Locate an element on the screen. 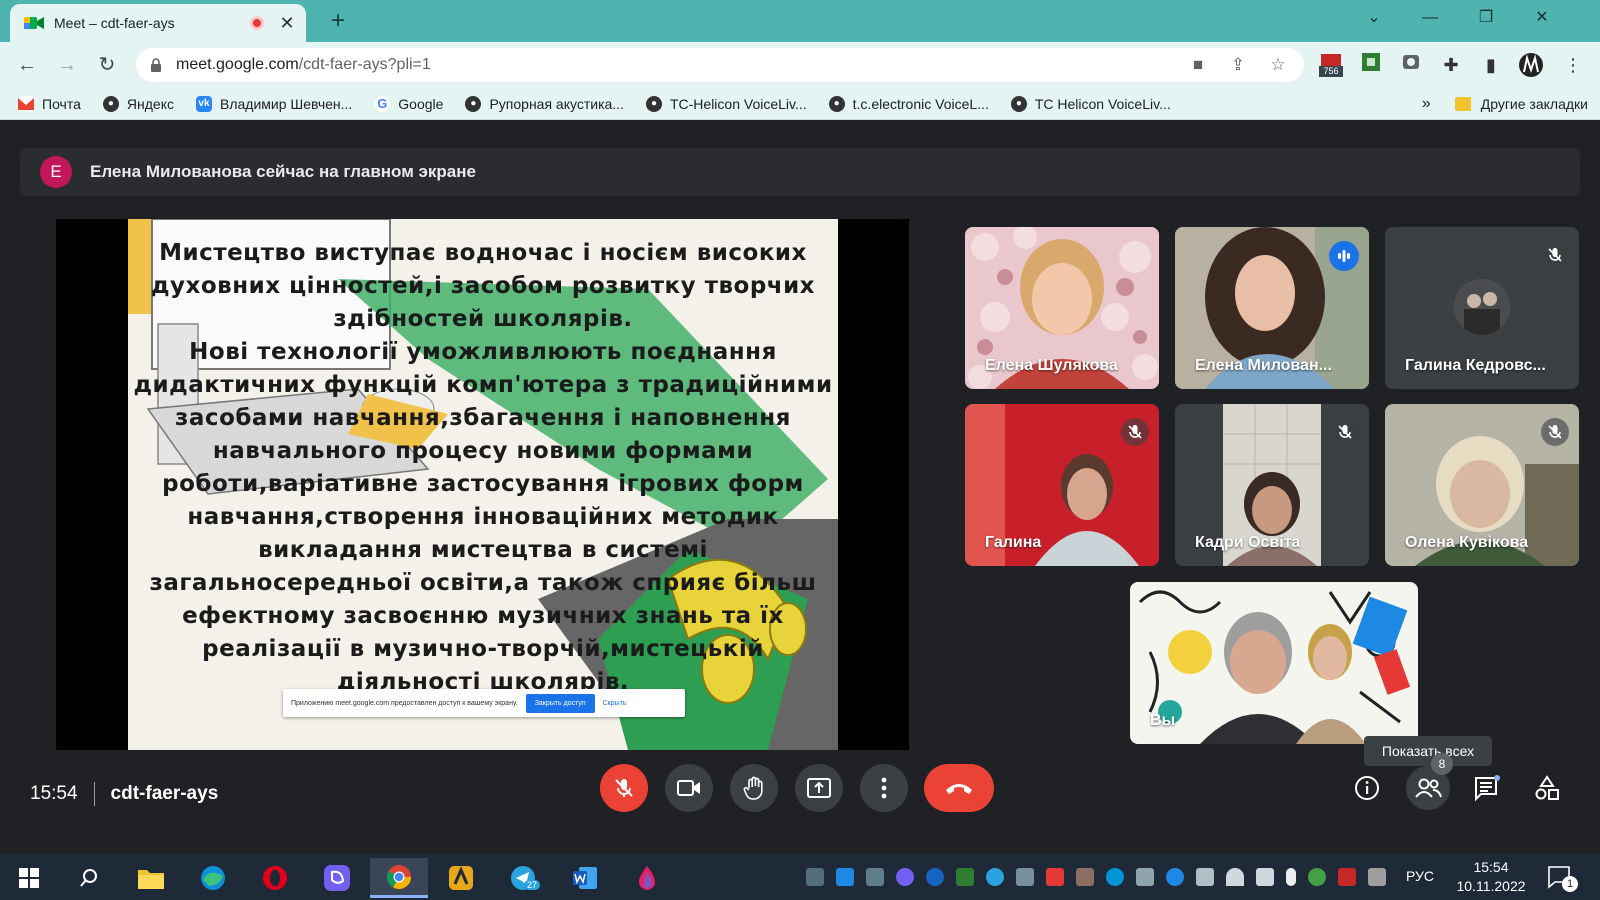 This screenshot has height=900, width=1600. participant-tile: Елена Шулякова is located at coordinates (1062, 308).